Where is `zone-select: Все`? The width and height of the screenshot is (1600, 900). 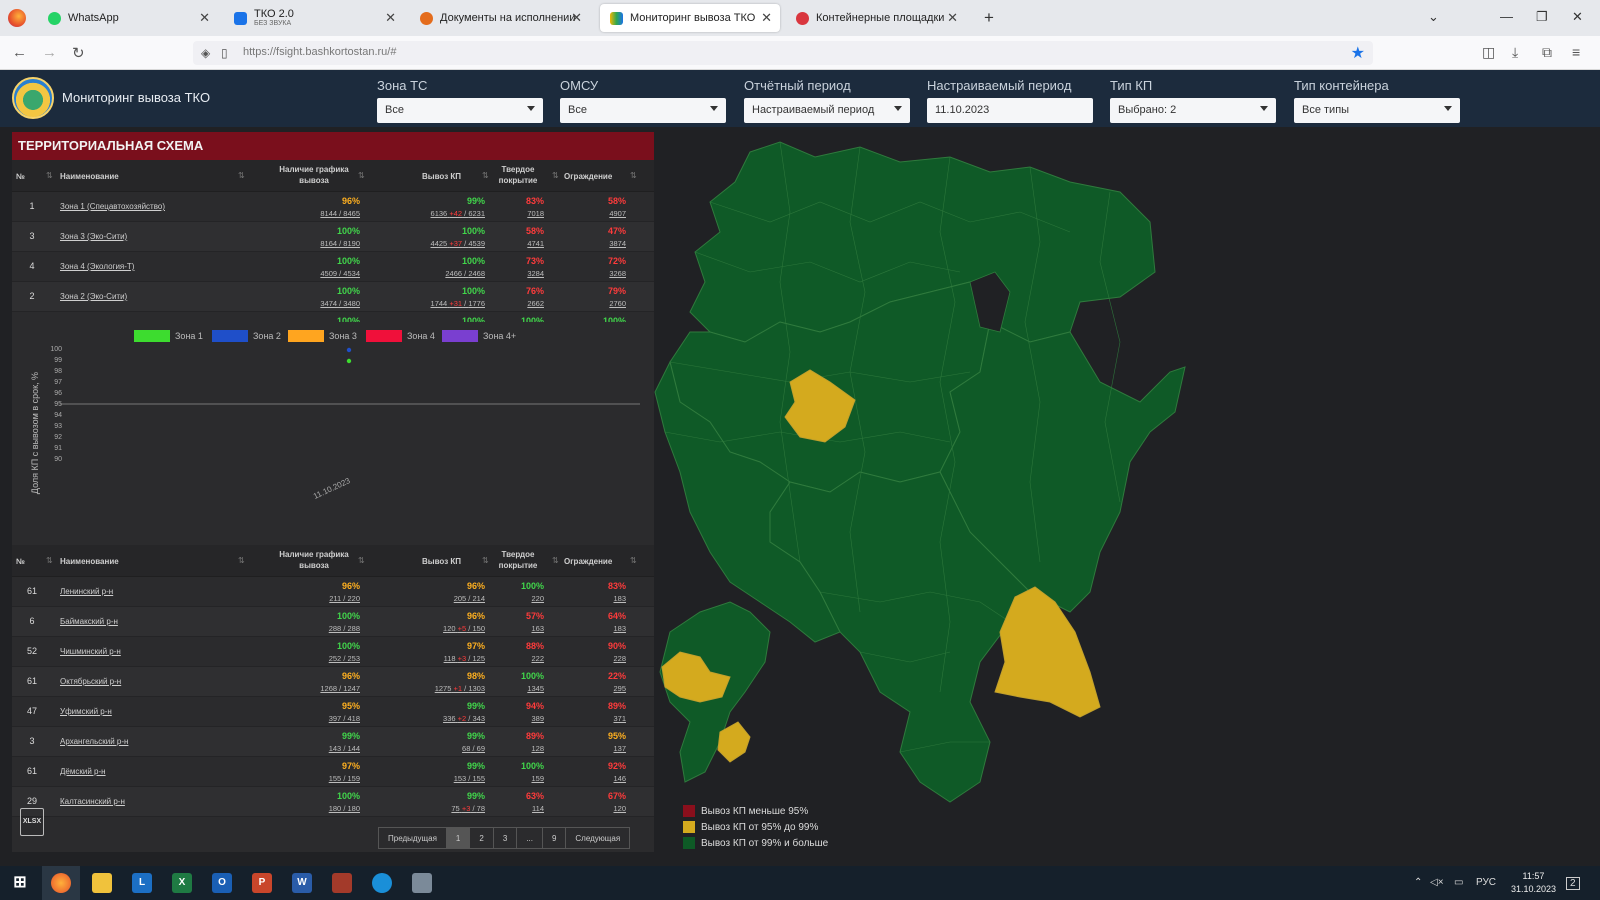 zone-select: Все is located at coordinates (460, 110).